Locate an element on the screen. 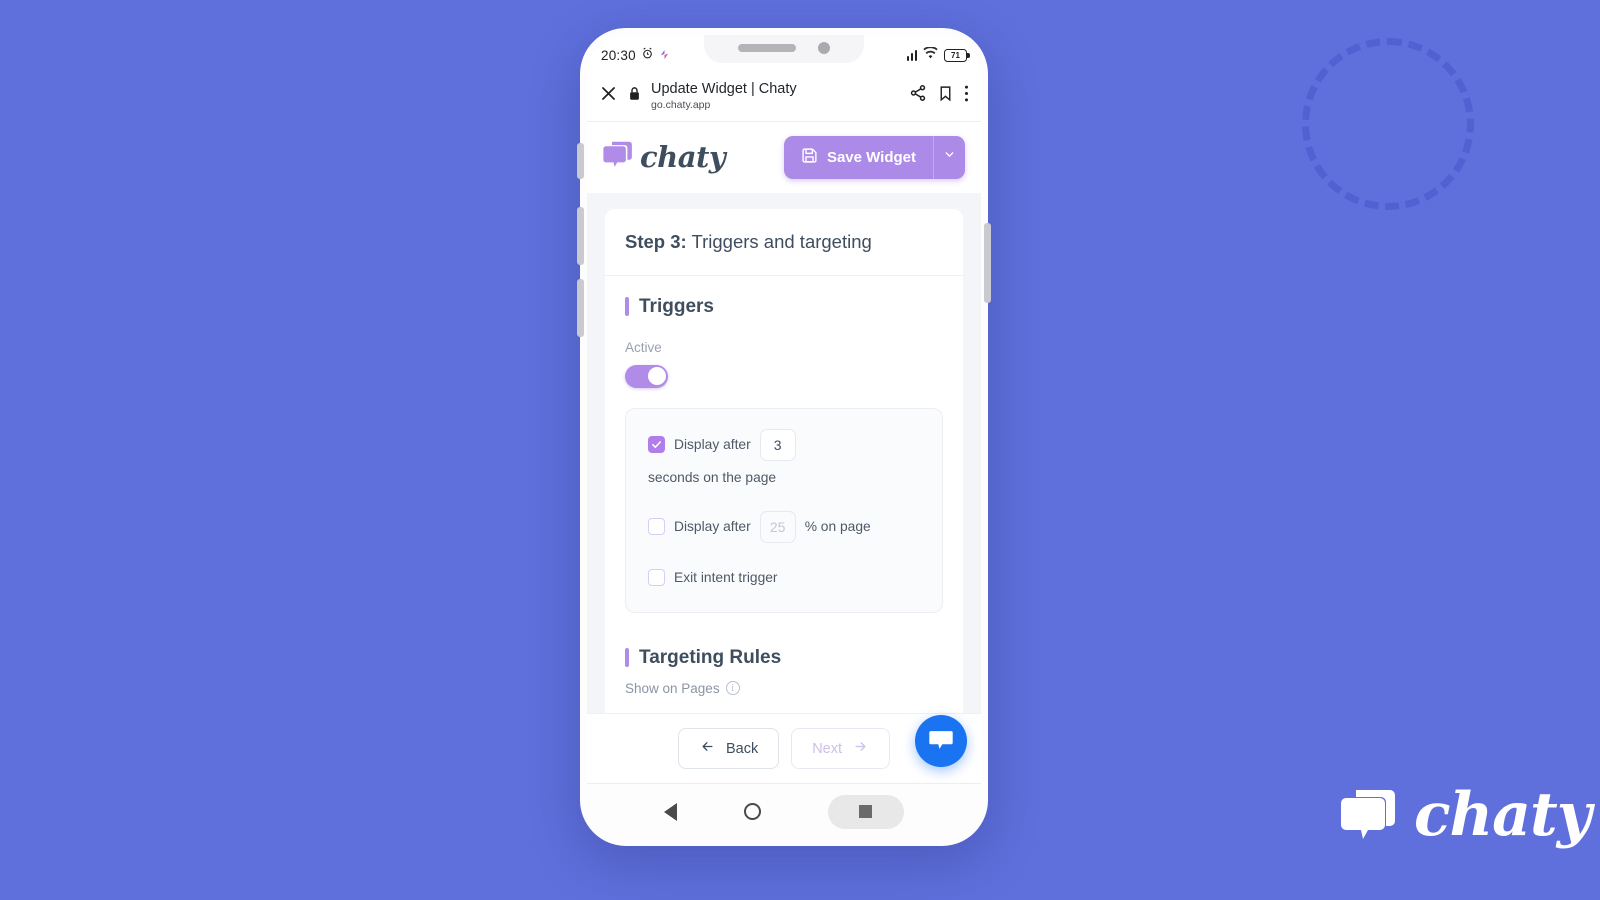 This screenshot has height=900, width=1600. phone-volume-down-button is located at coordinates (580, 308).